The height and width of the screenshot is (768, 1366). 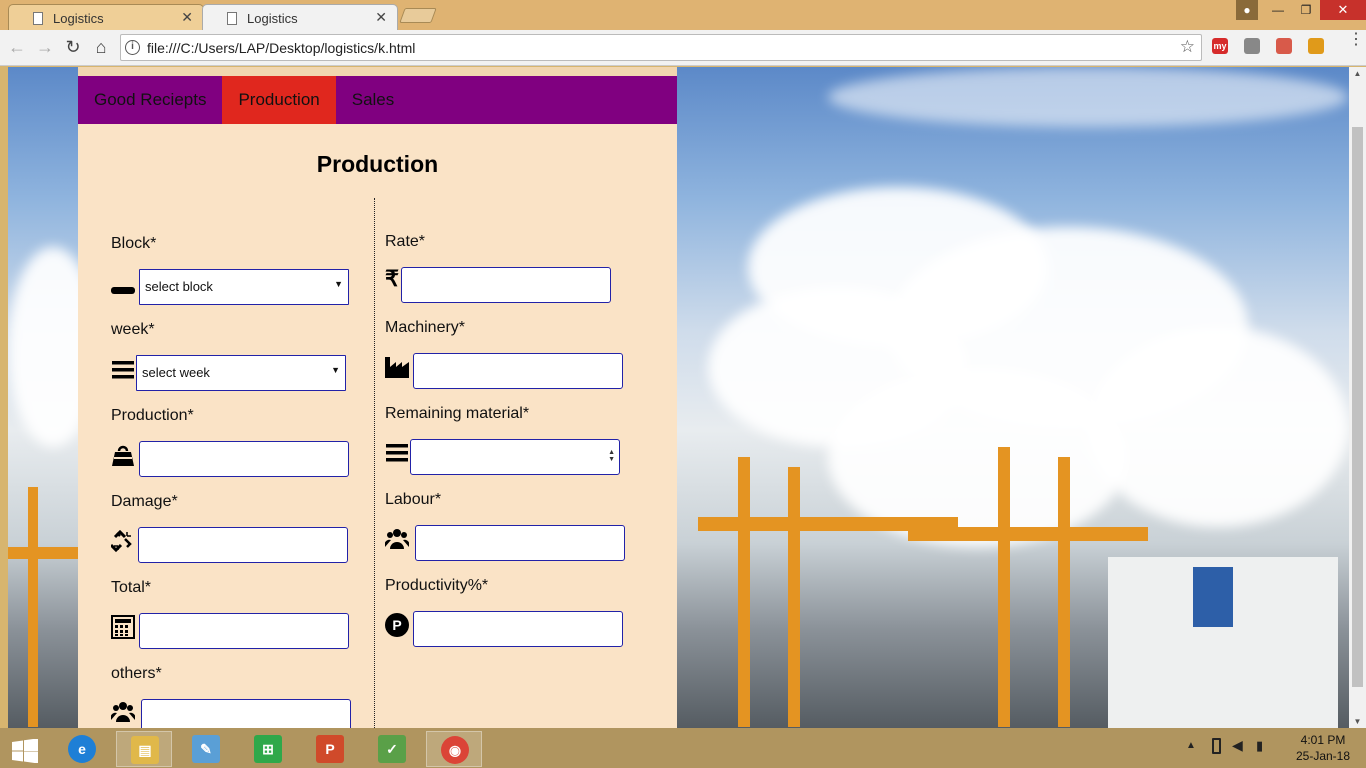 What do you see at coordinates (134, 243) in the screenshot?
I see `block-label: Block*` at bounding box center [134, 243].